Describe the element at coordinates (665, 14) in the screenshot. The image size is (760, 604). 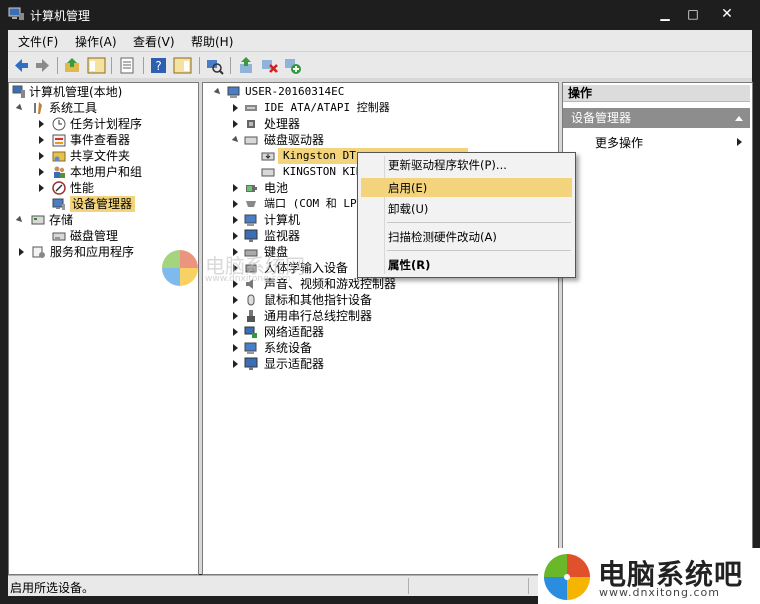
I see `minimize-button: ▁` at that location.